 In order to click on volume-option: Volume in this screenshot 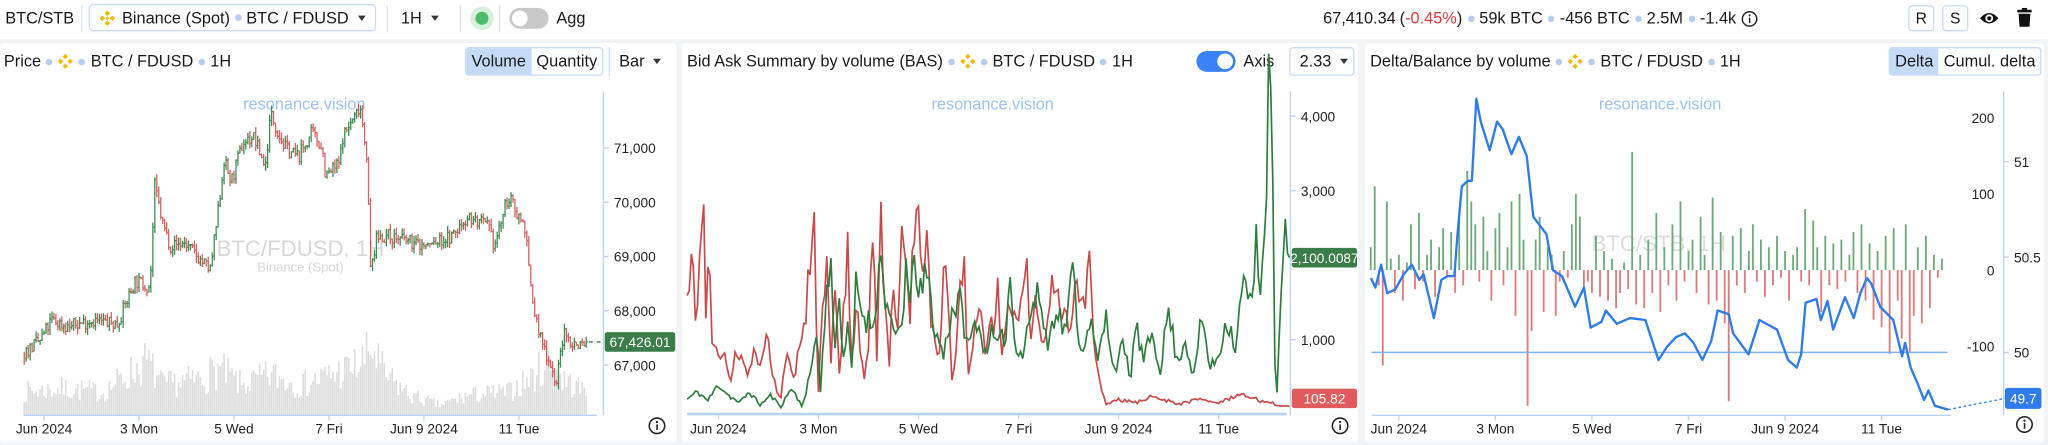, I will do `click(499, 61)`.